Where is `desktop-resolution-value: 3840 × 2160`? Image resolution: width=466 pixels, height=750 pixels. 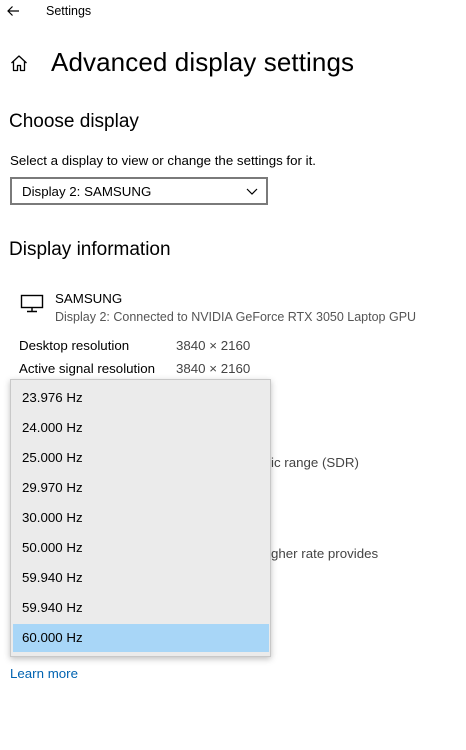
desktop-resolution-value: 3840 × 2160 is located at coordinates (213, 345).